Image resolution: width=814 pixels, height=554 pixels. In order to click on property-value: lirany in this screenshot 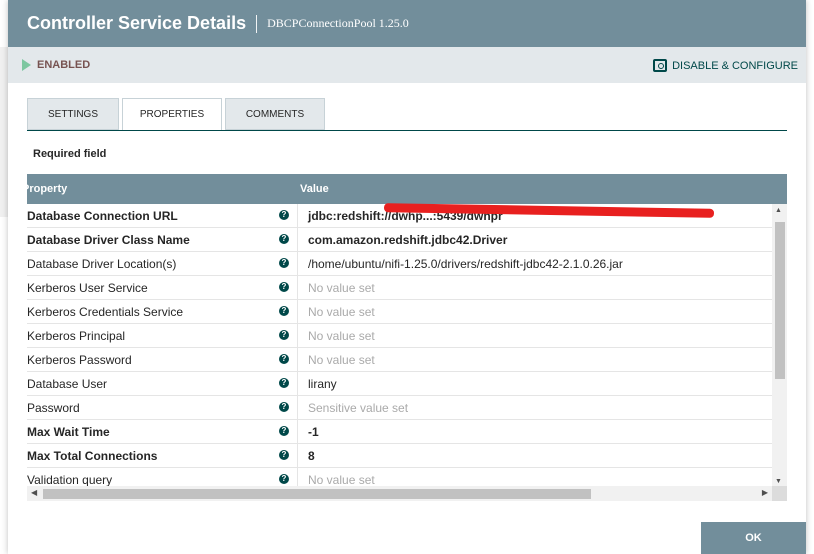, I will do `click(322, 384)`.